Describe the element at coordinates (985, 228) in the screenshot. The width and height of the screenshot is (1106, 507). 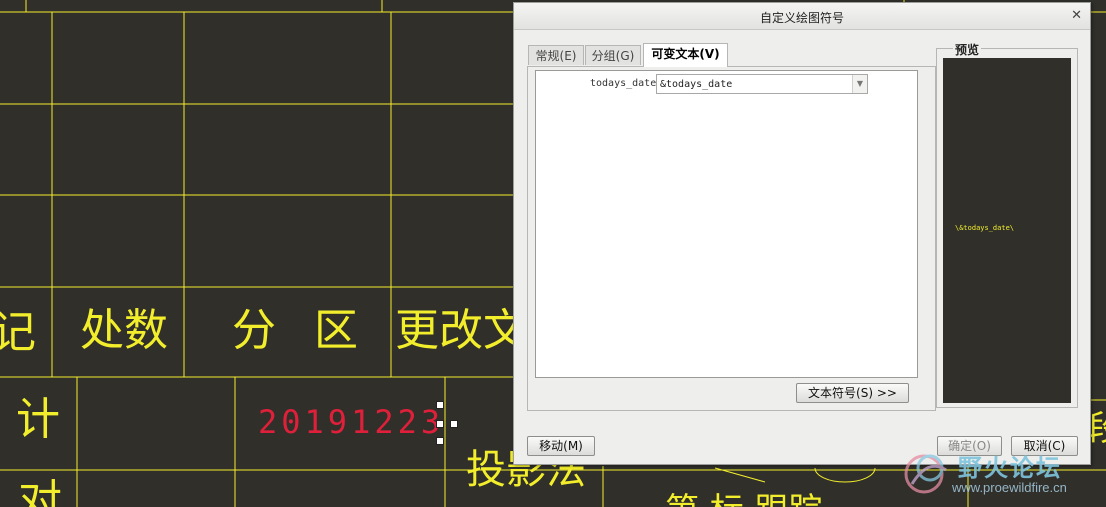
I see `preview-text: \&todays_date\` at that location.